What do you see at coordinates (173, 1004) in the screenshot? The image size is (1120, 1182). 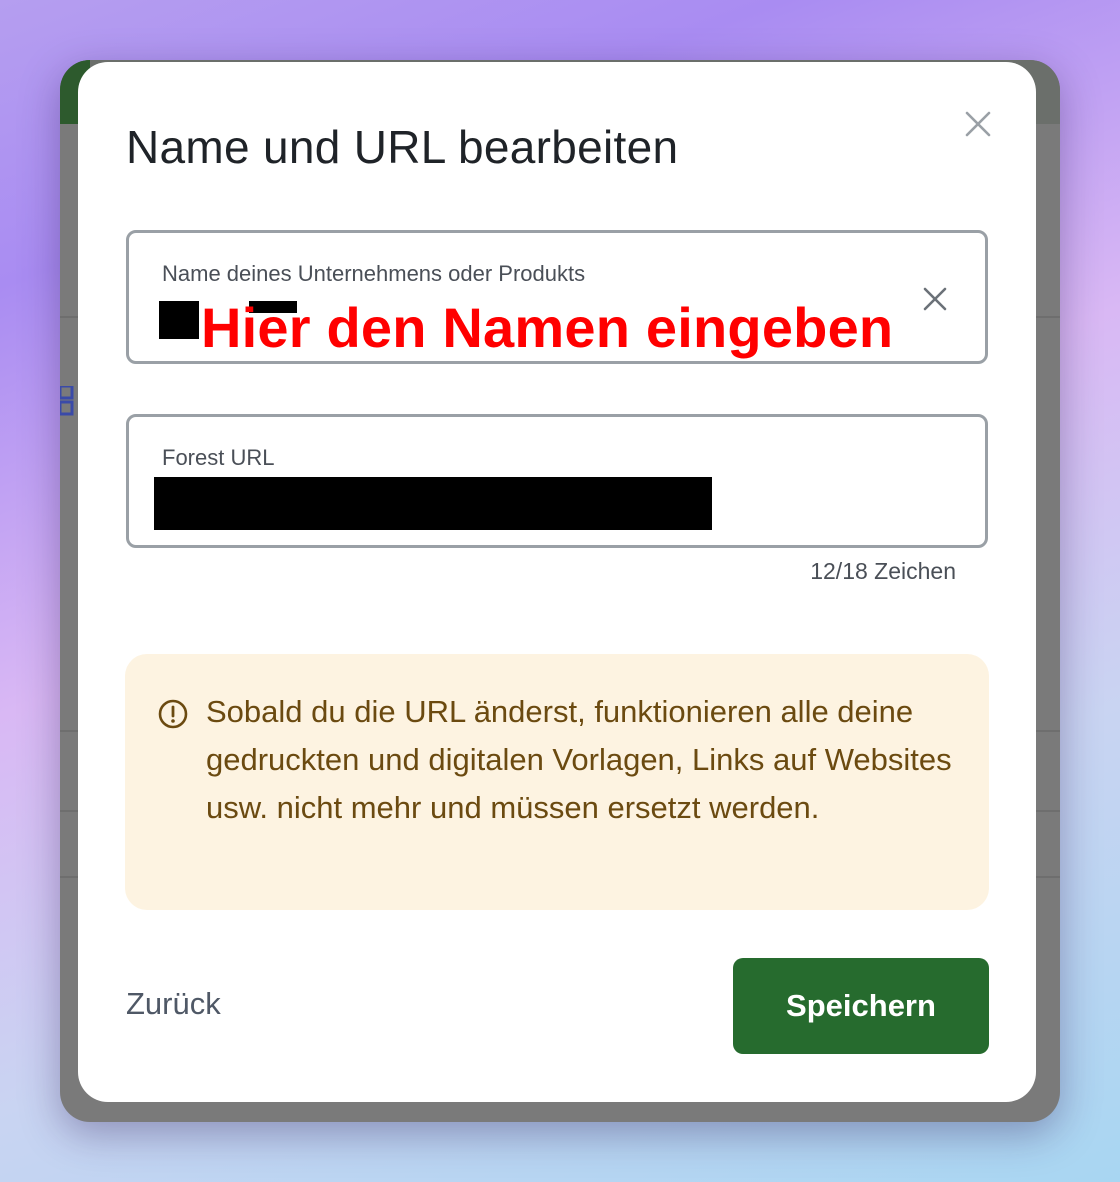 I see `back-button: Zurück` at bounding box center [173, 1004].